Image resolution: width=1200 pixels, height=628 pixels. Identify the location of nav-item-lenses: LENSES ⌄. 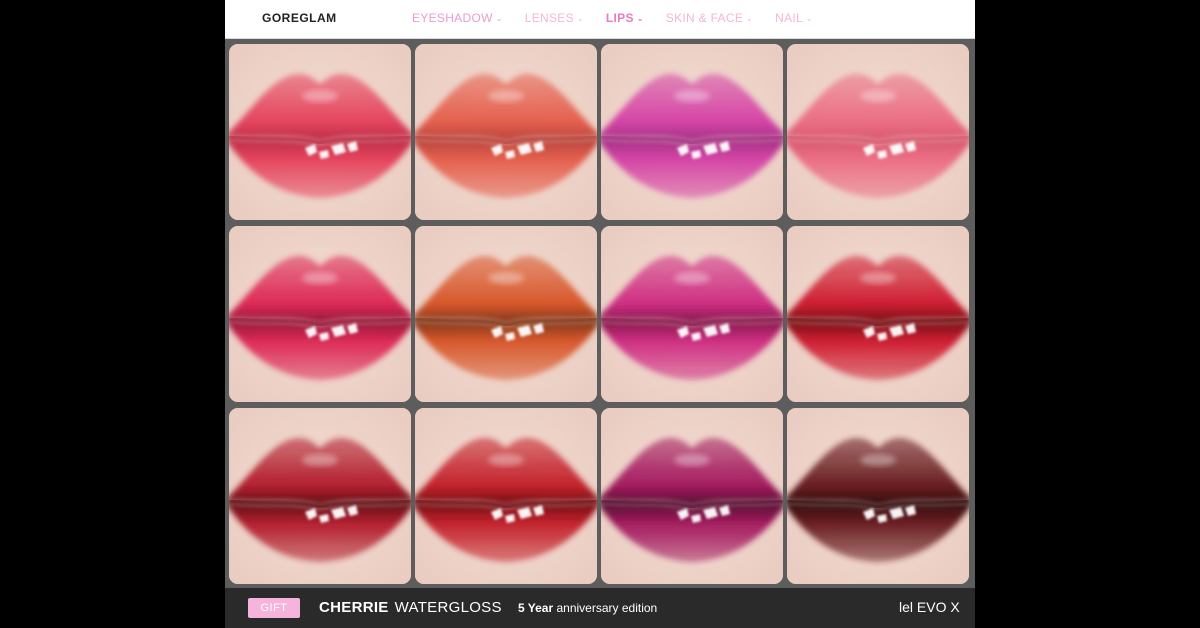
(554, 18).